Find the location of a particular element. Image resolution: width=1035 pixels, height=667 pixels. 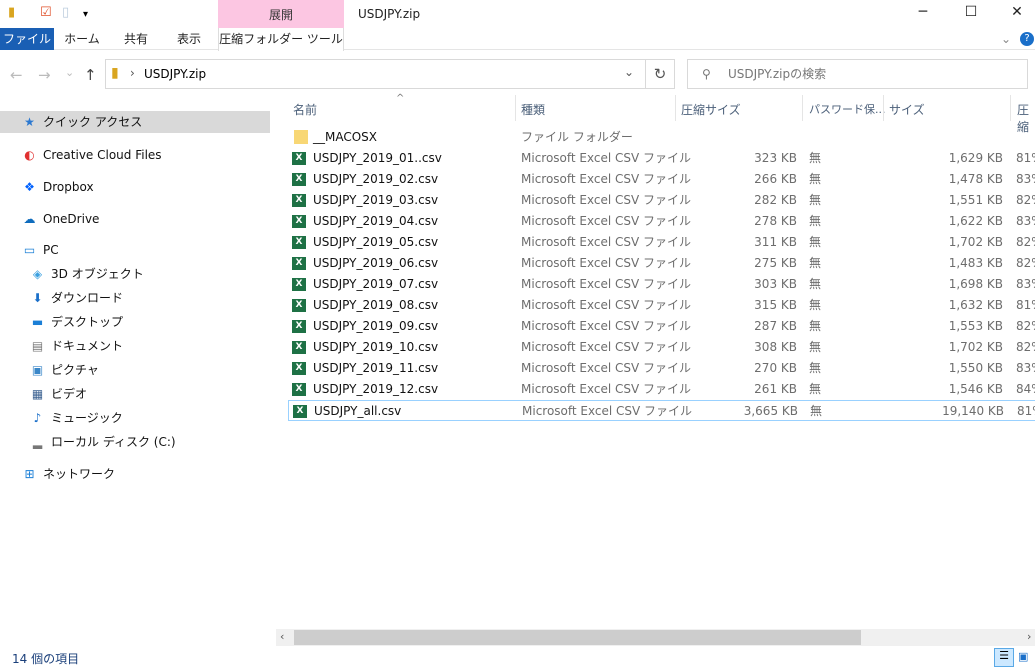

properties-icon: ☑ is located at coordinates (46, 14).